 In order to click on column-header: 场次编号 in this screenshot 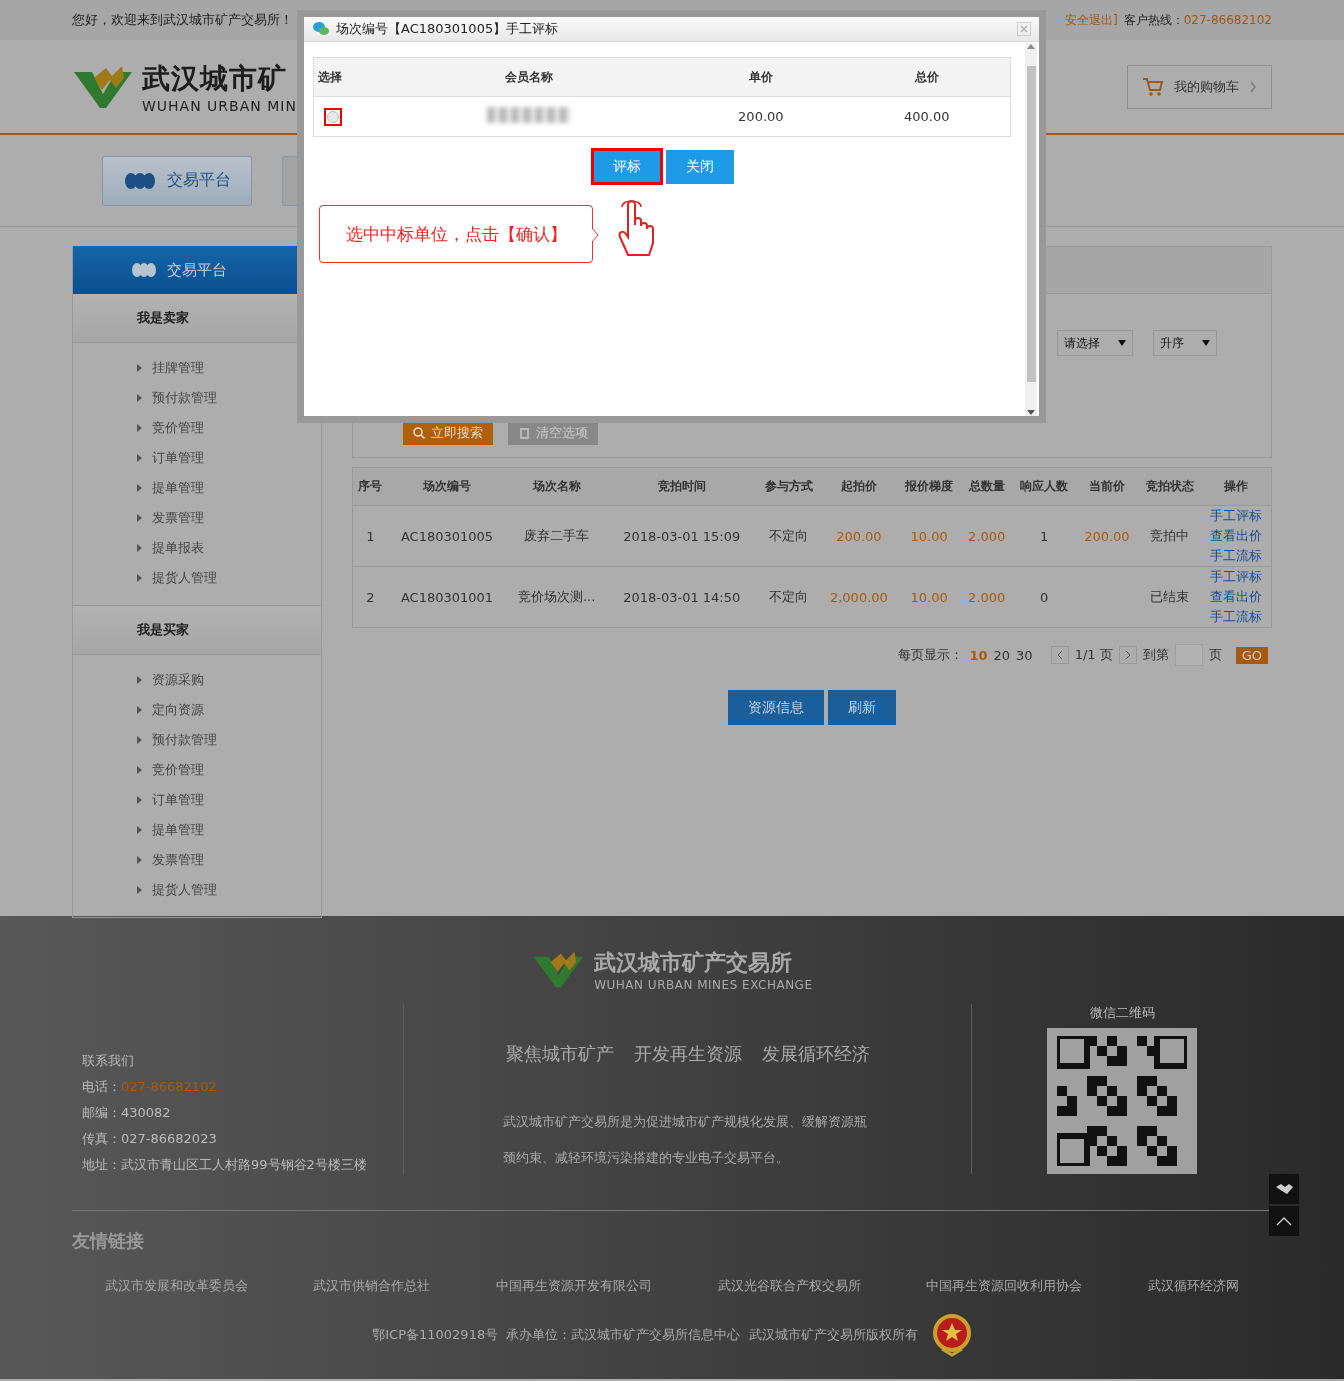, I will do `click(447, 486)`.